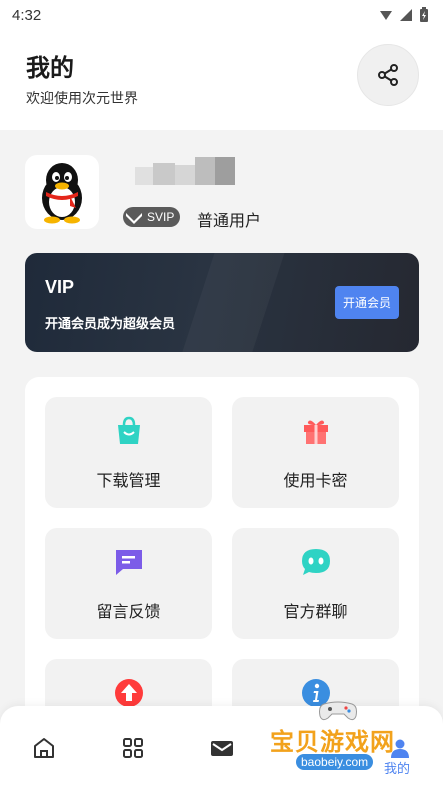  Describe the element at coordinates (338, 711) in the screenshot. I see `gamepad-icon` at that location.